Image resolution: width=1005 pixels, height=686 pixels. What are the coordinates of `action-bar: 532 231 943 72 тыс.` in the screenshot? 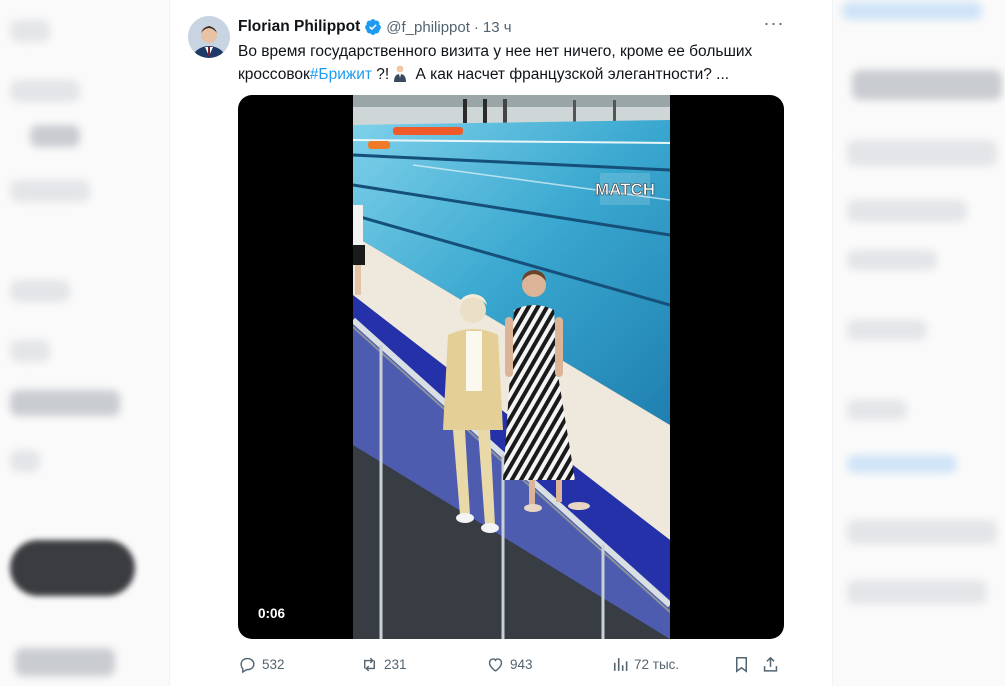 It's located at (511, 664).